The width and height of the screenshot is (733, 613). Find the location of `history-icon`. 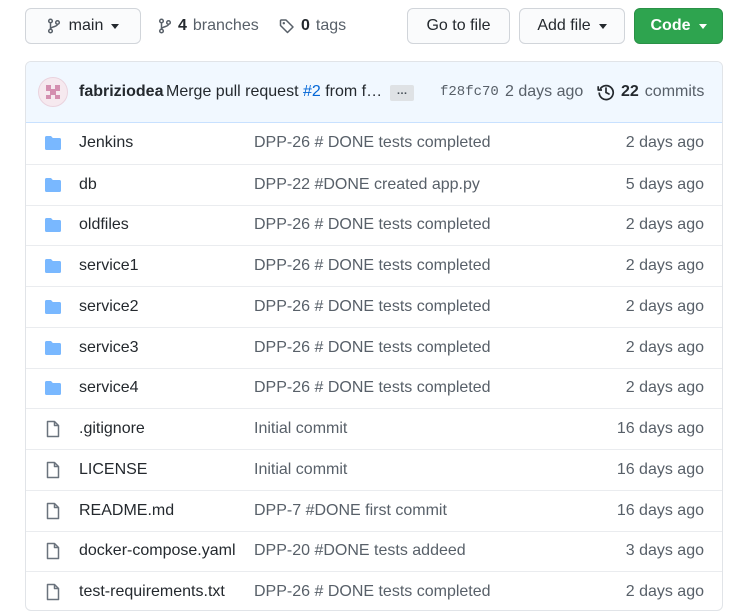

history-icon is located at coordinates (605, 92).